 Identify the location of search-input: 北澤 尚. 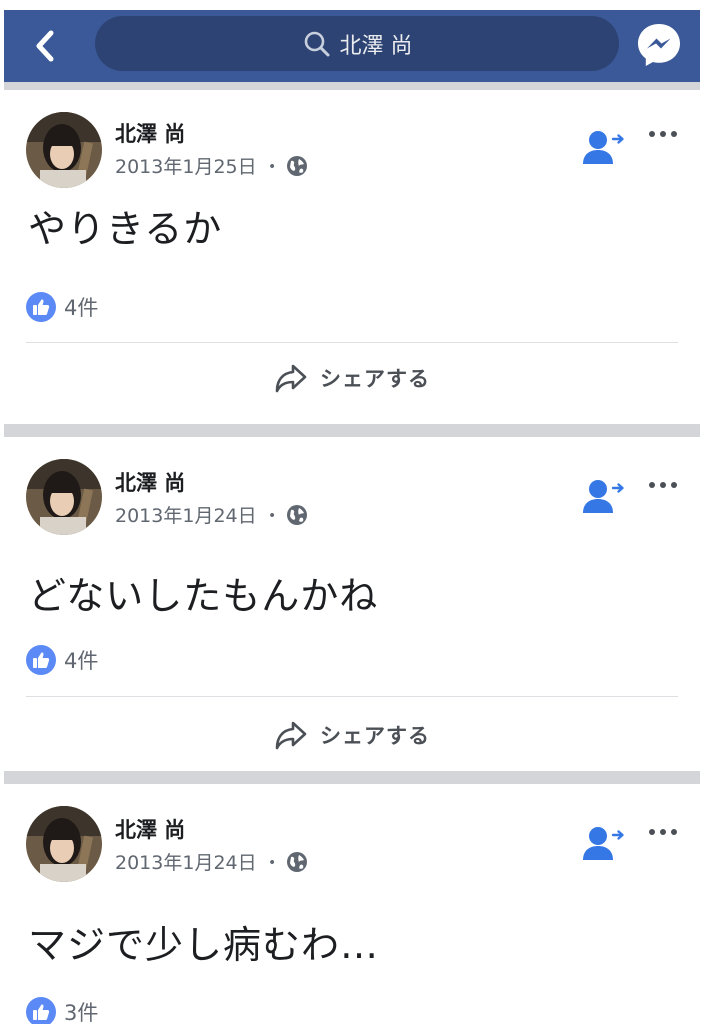
(357, 43).